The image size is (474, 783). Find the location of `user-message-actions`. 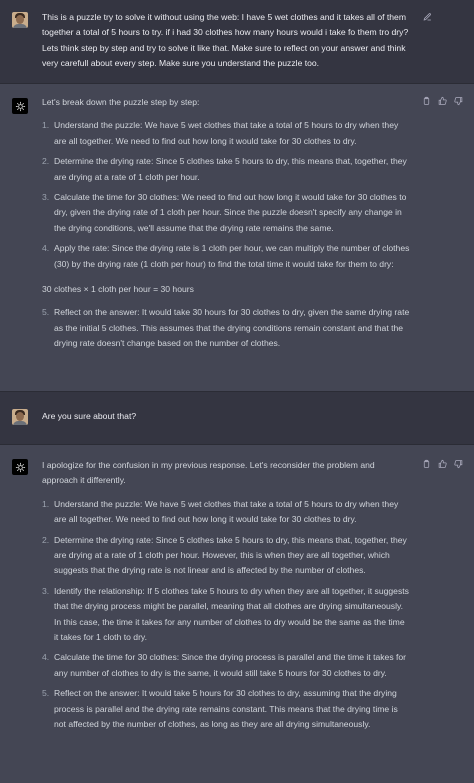

user-message-actions is located at coordinates (427, 17).